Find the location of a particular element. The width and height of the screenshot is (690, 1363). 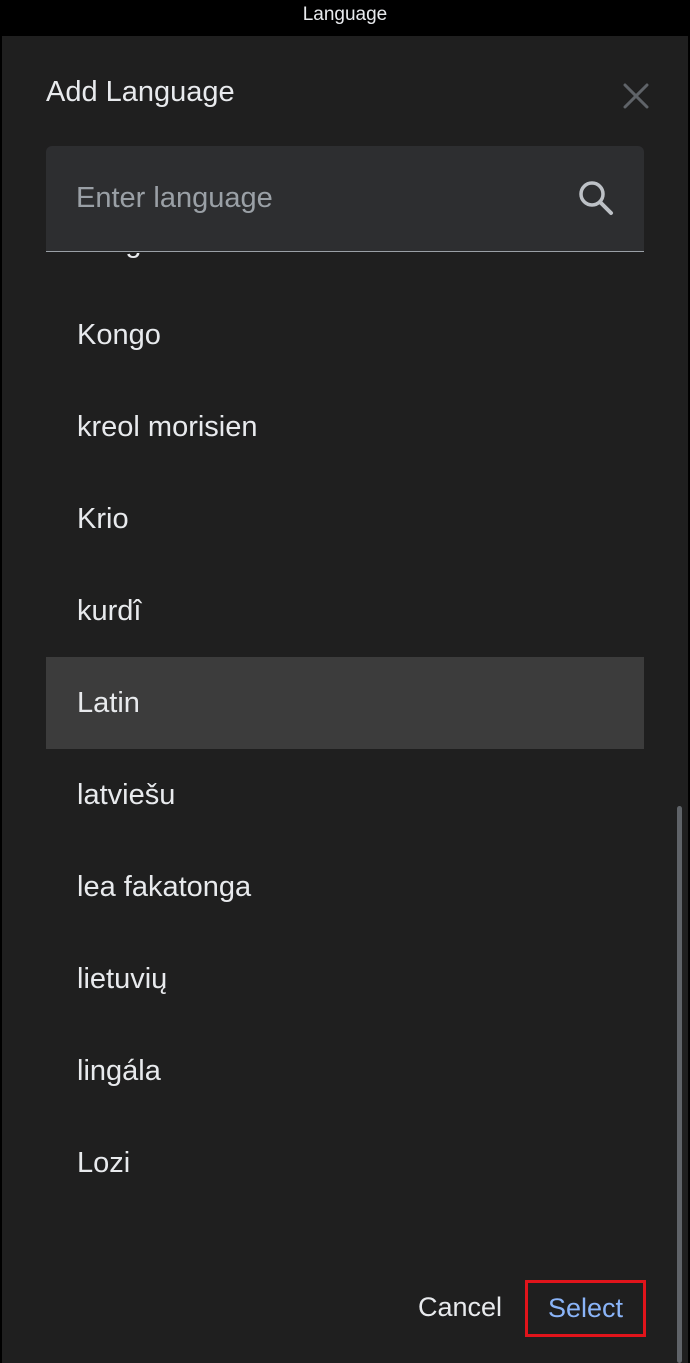

window-title: Language is located at coordinates (345, 14).